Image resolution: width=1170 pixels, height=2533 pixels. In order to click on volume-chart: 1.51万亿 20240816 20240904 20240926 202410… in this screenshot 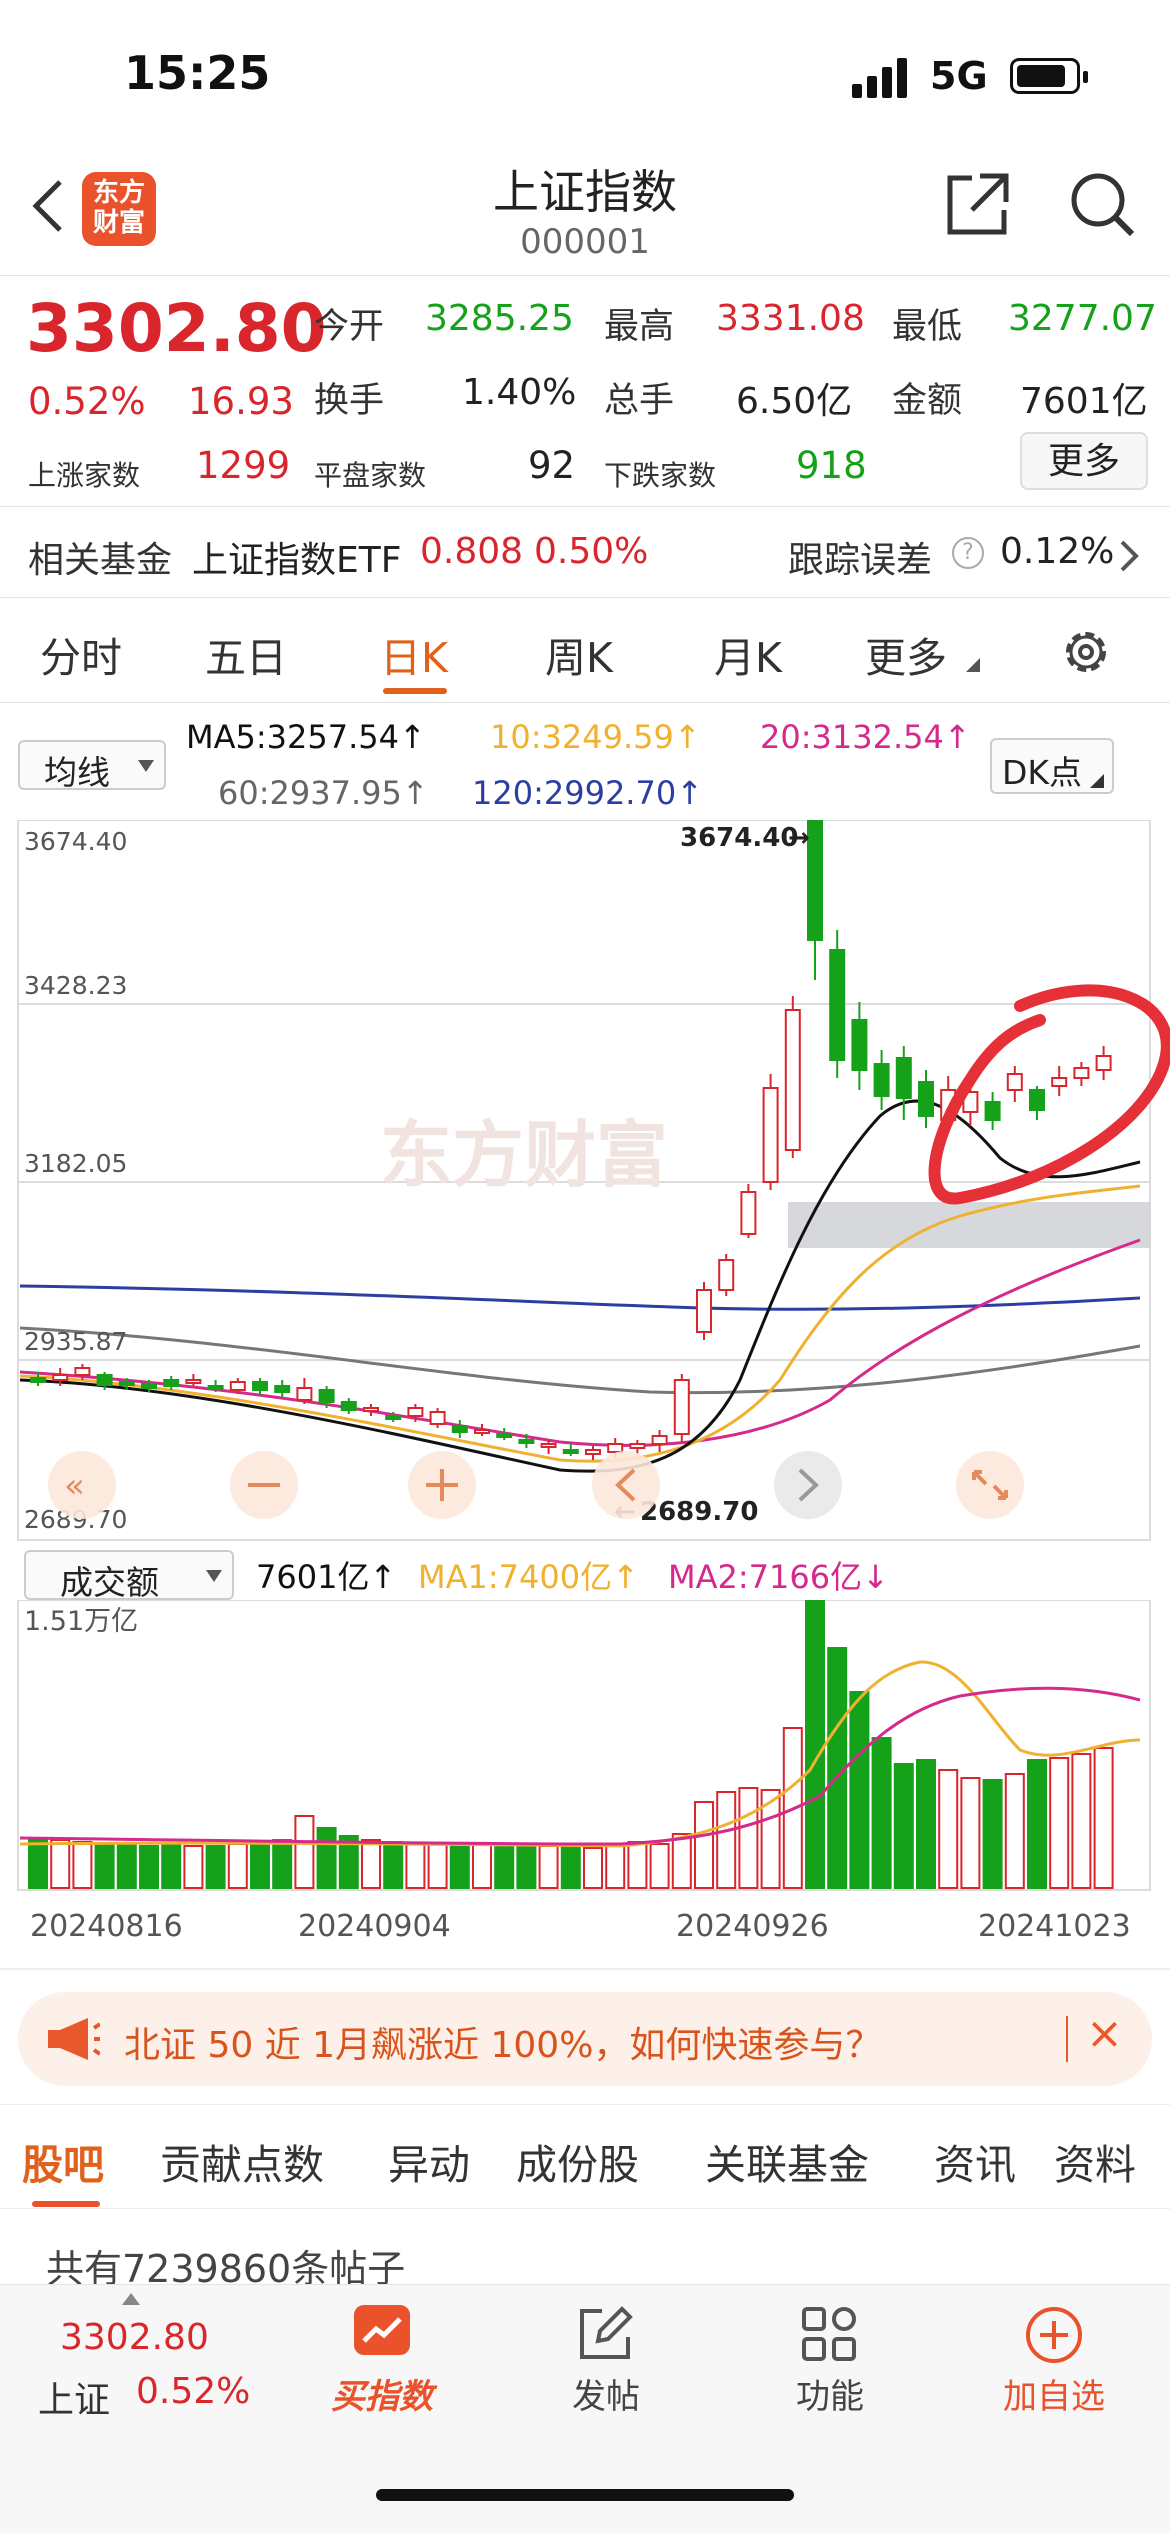, I will do `click(584, 1772)`.